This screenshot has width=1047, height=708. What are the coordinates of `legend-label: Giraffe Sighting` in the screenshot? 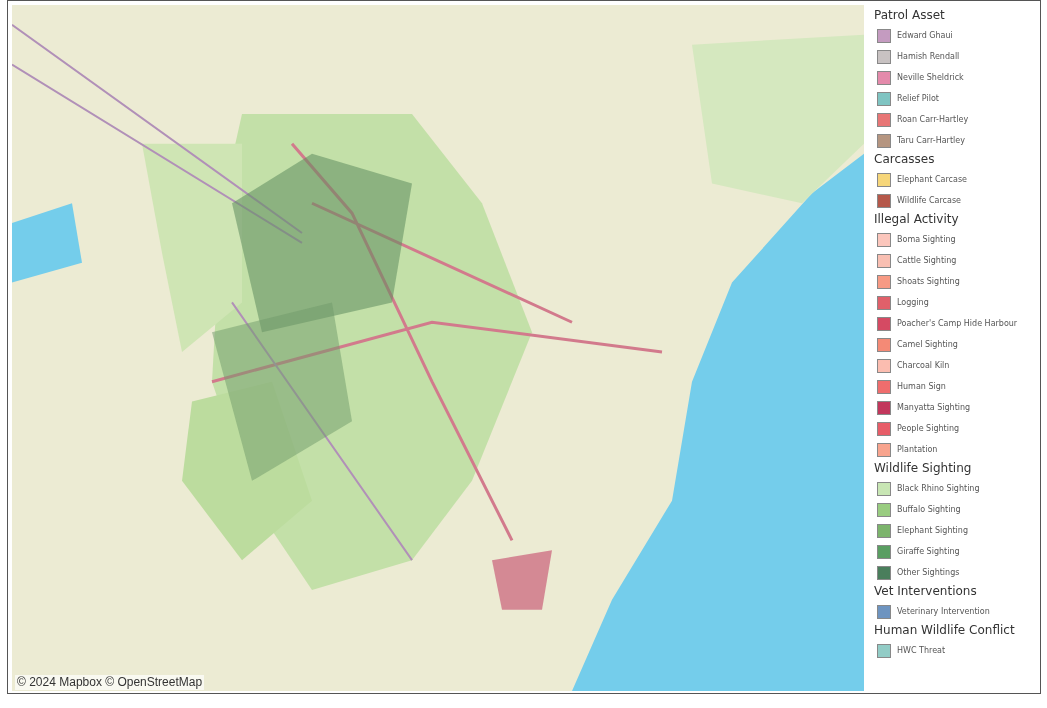 It's located at (928, 551).